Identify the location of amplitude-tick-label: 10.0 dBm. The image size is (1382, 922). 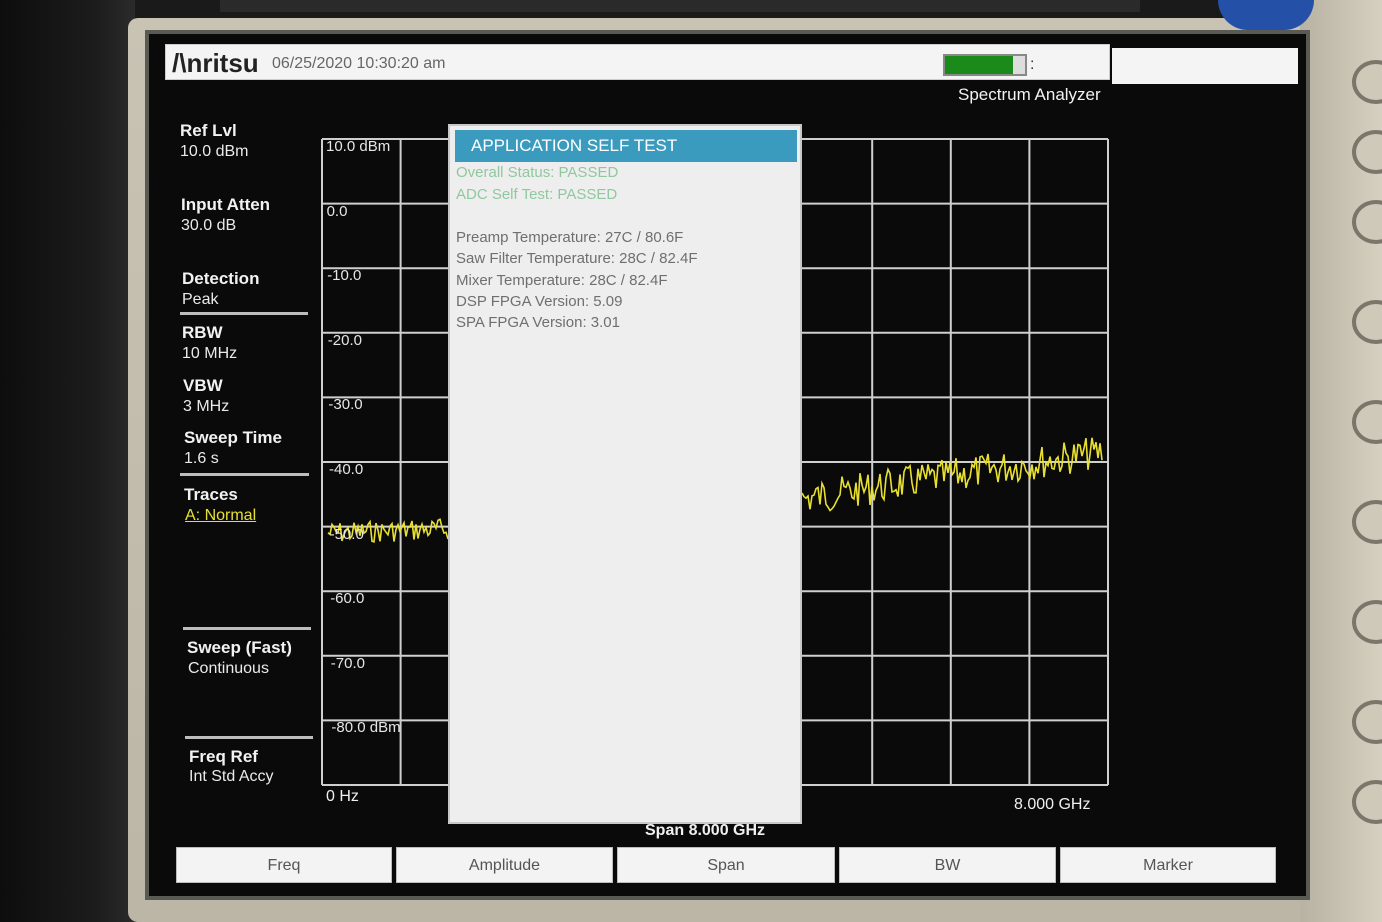
(358, 146).